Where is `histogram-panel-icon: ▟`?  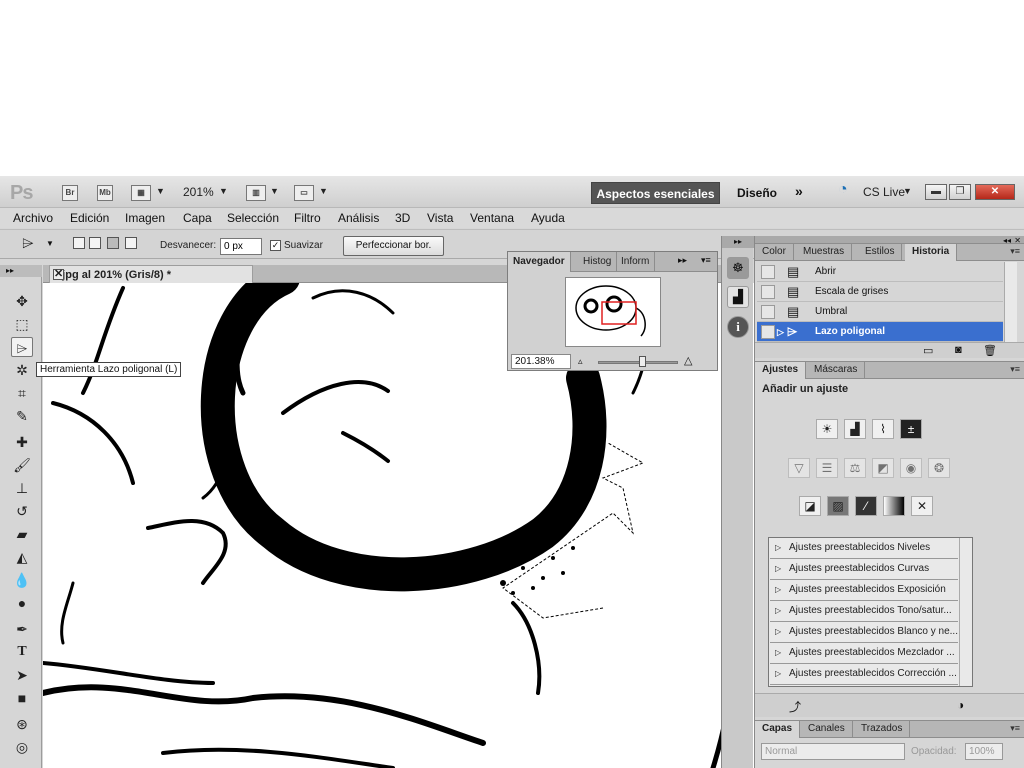
histogram-panel-icon: ▟ is located at coordinates (738, 297).